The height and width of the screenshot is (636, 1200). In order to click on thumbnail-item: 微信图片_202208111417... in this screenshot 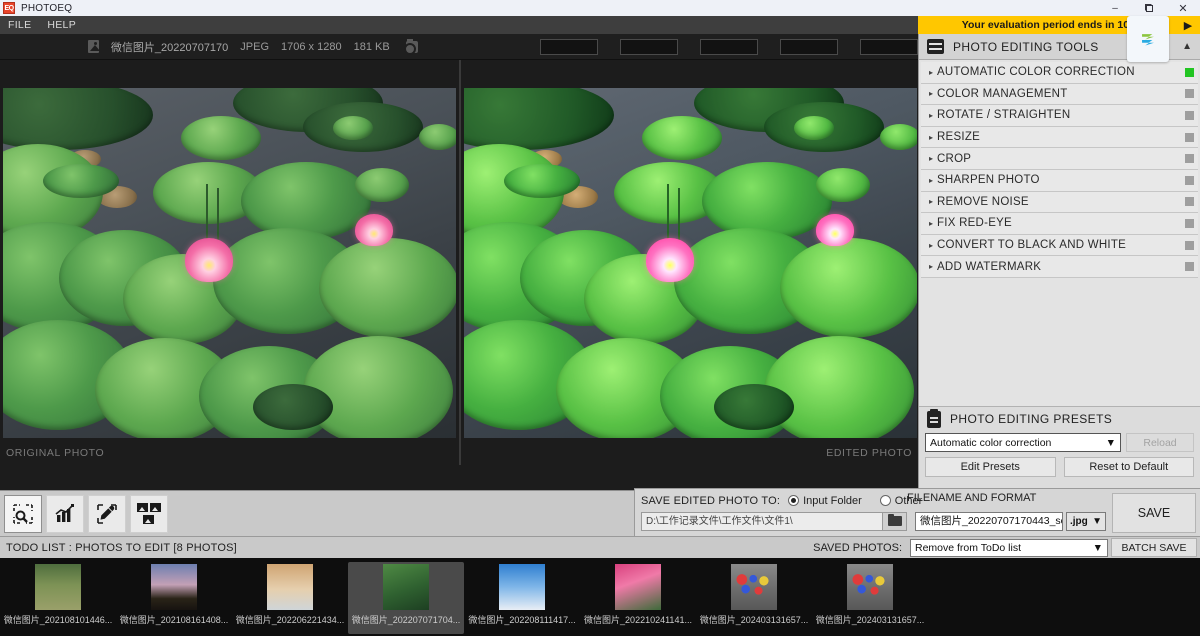, I will do `click(522, 598)`.